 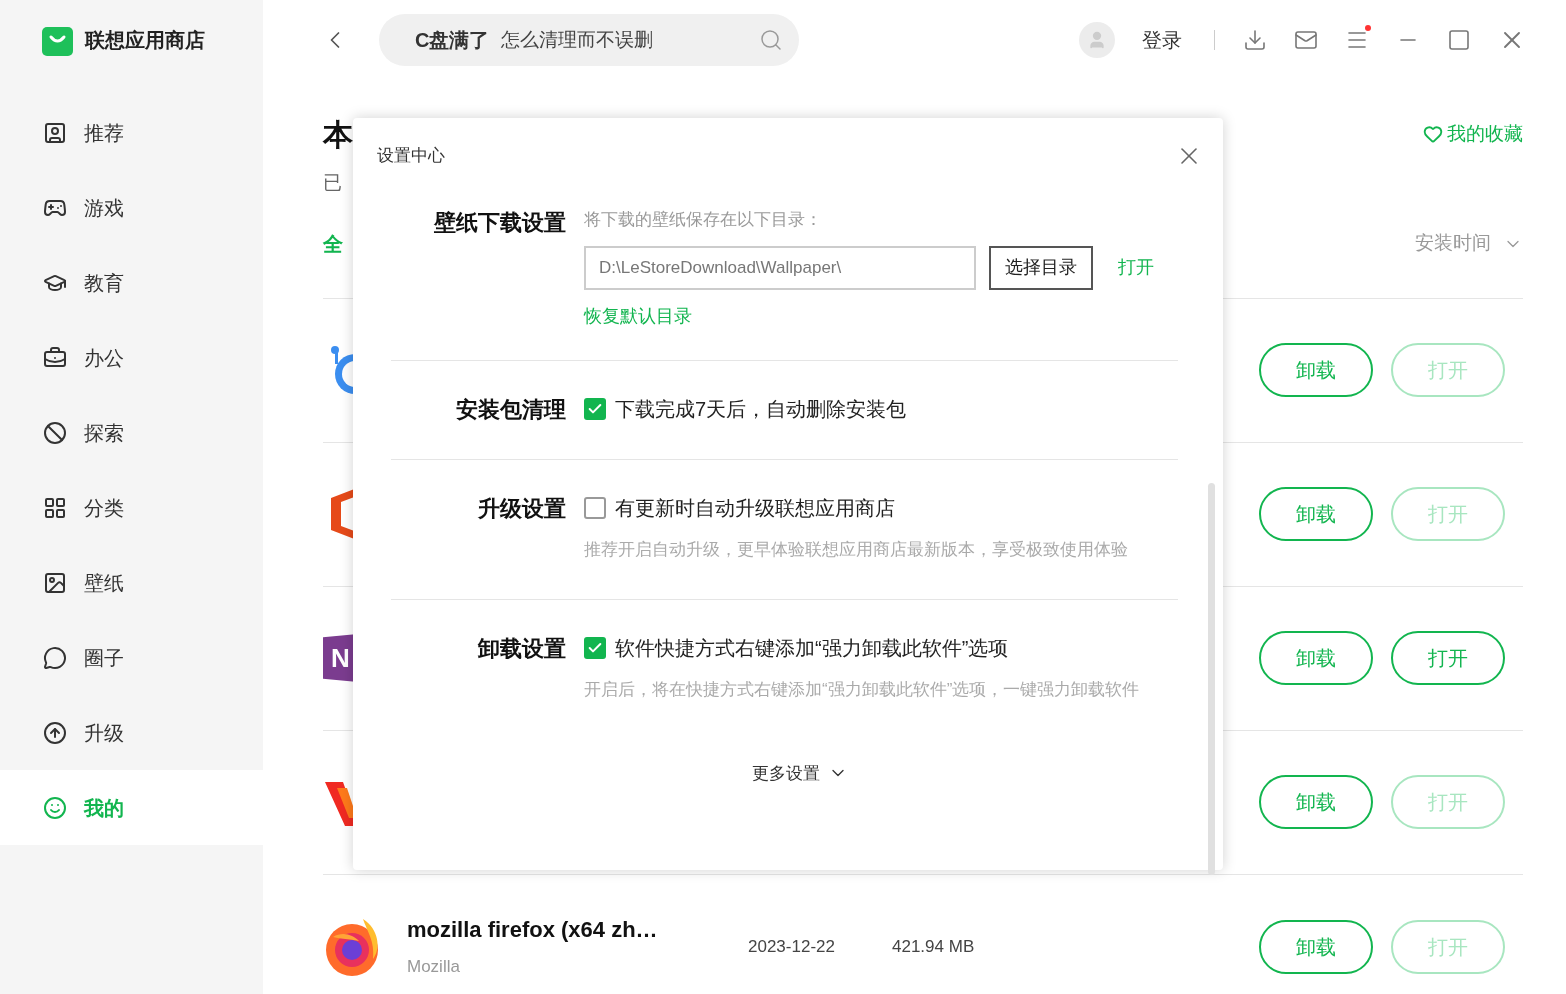 I want to click on maximize-icon, so click(x=1459, y=40).